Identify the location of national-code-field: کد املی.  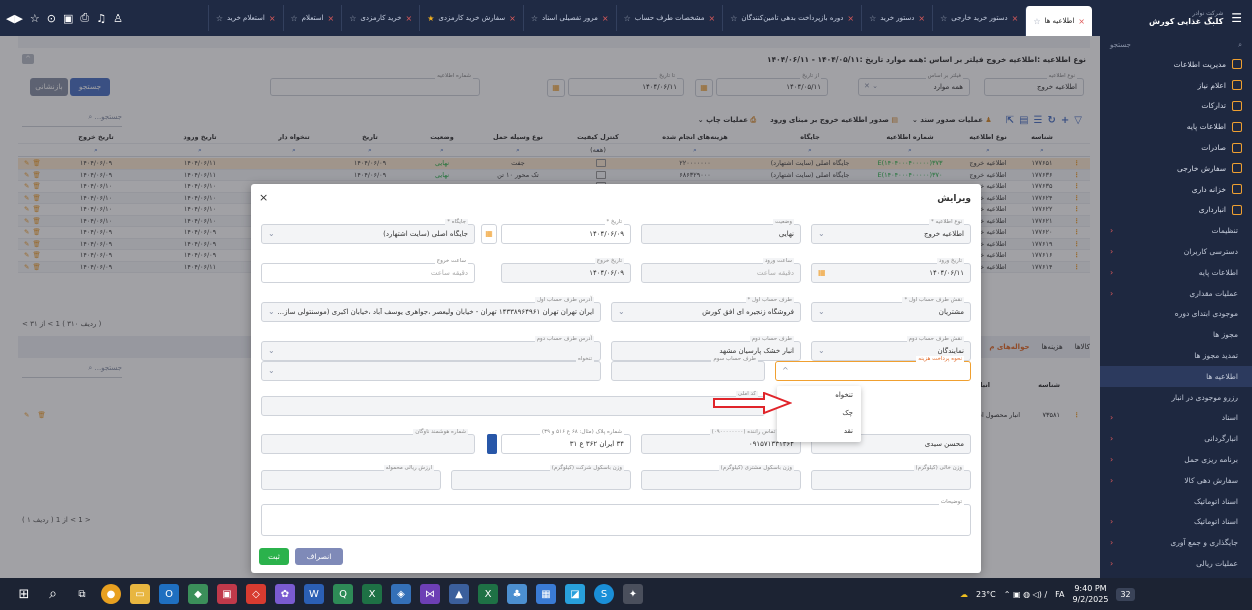
(513, 403).